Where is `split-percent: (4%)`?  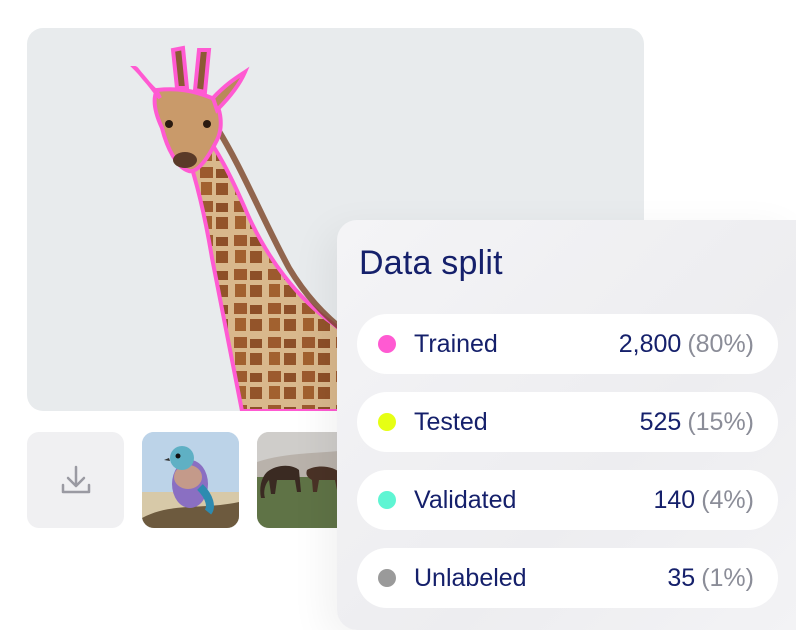
split-percent: (4%) is located at coordinates (727, 499).